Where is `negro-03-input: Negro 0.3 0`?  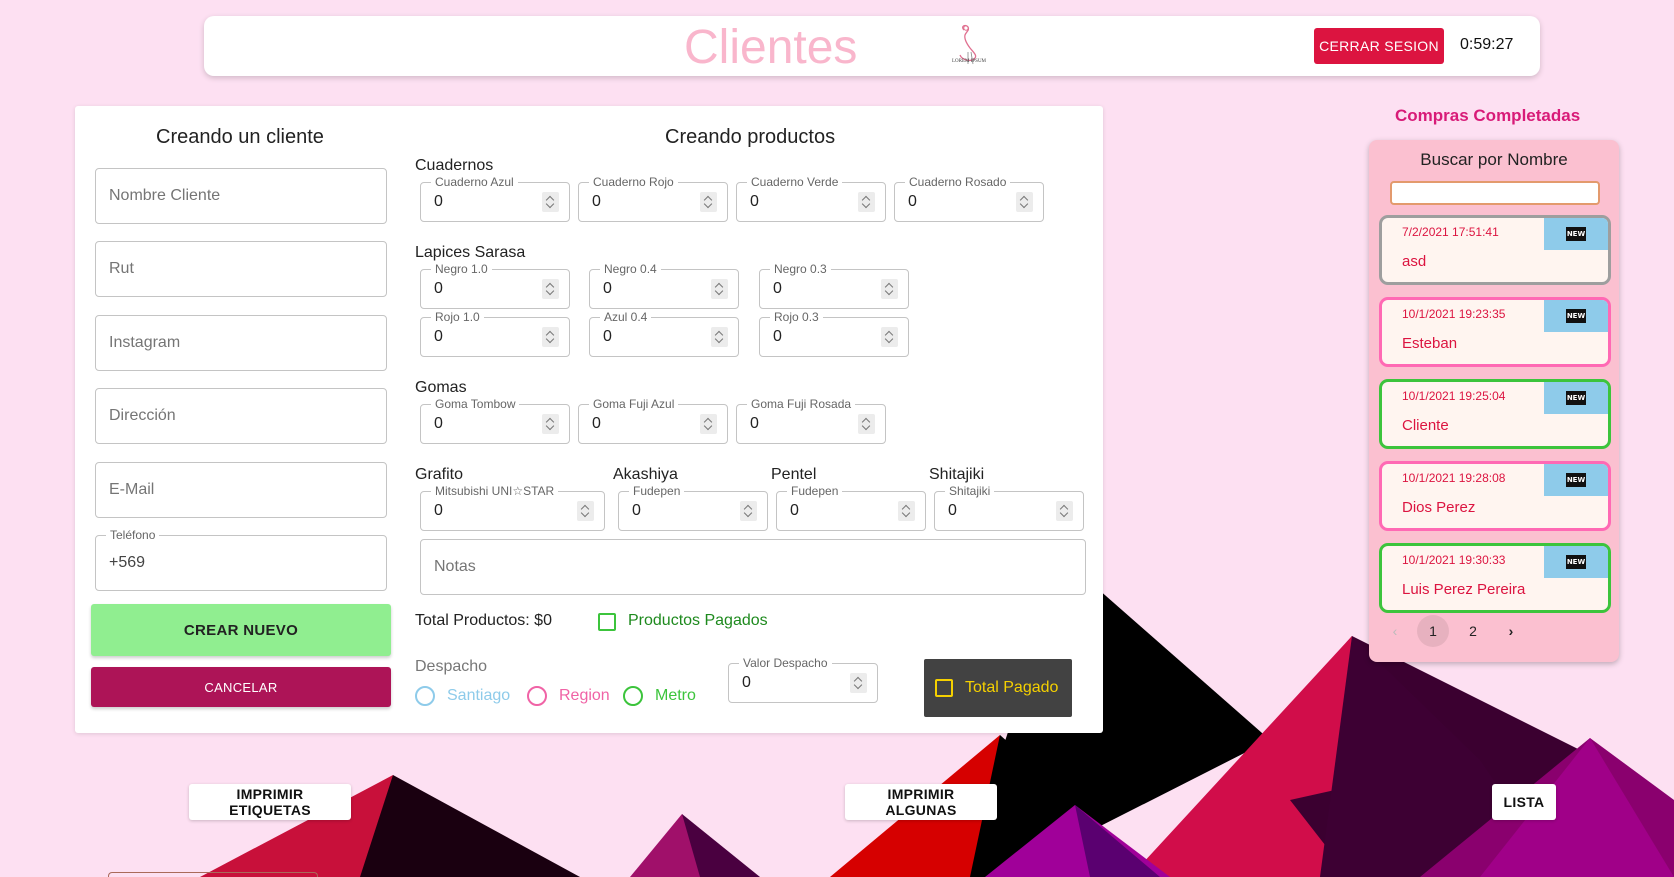
negro-03-input: Negro 0.3 0 is located at coordinates (834, 285).